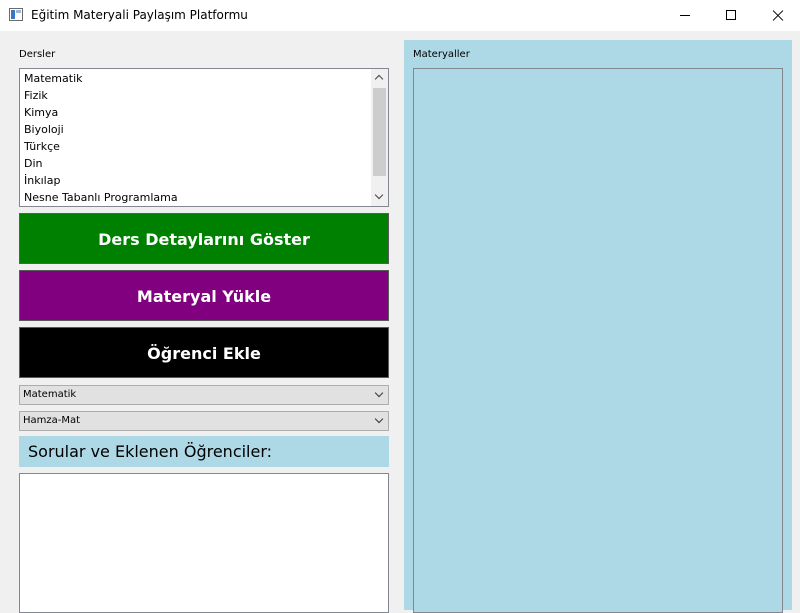 The width and height of the screenshot is (800, 613). Describe the element at coordinates (204, 421) in the screenshot. I see `material-select: Hamza-Mat` at that location.